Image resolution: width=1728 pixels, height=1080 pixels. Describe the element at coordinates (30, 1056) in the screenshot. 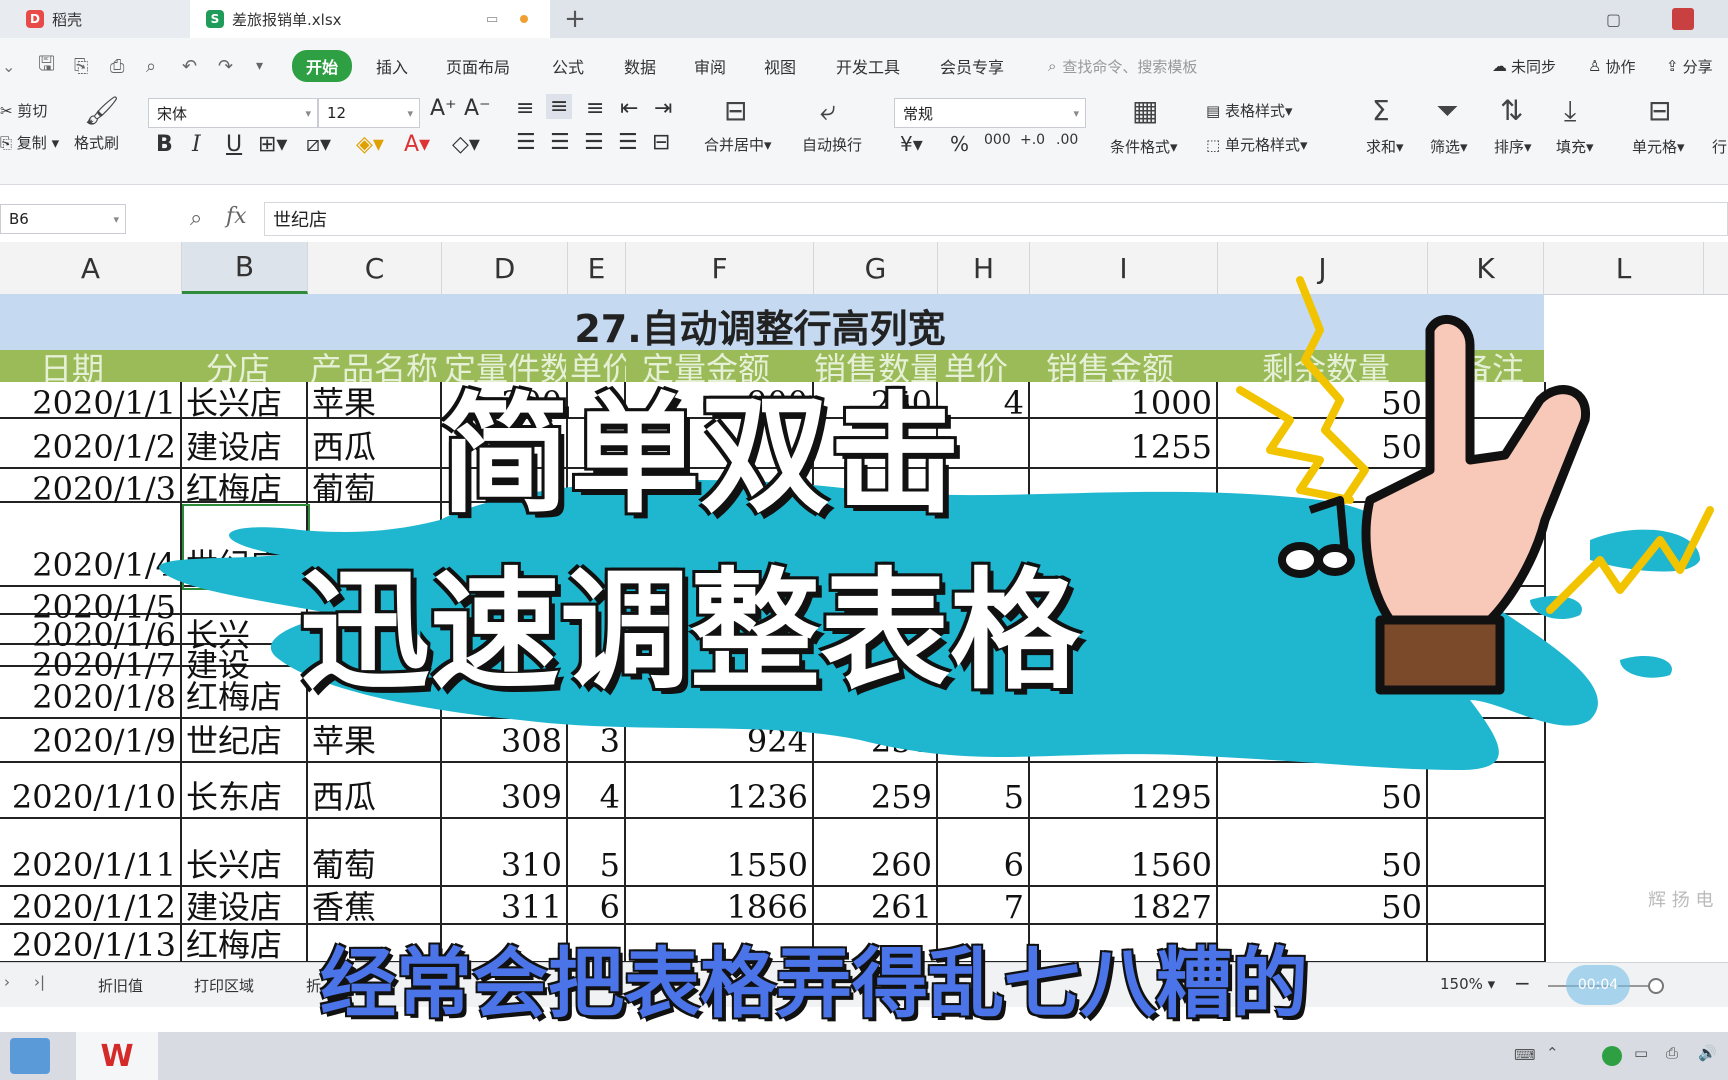

I see `file-explorer-icon` at that location.